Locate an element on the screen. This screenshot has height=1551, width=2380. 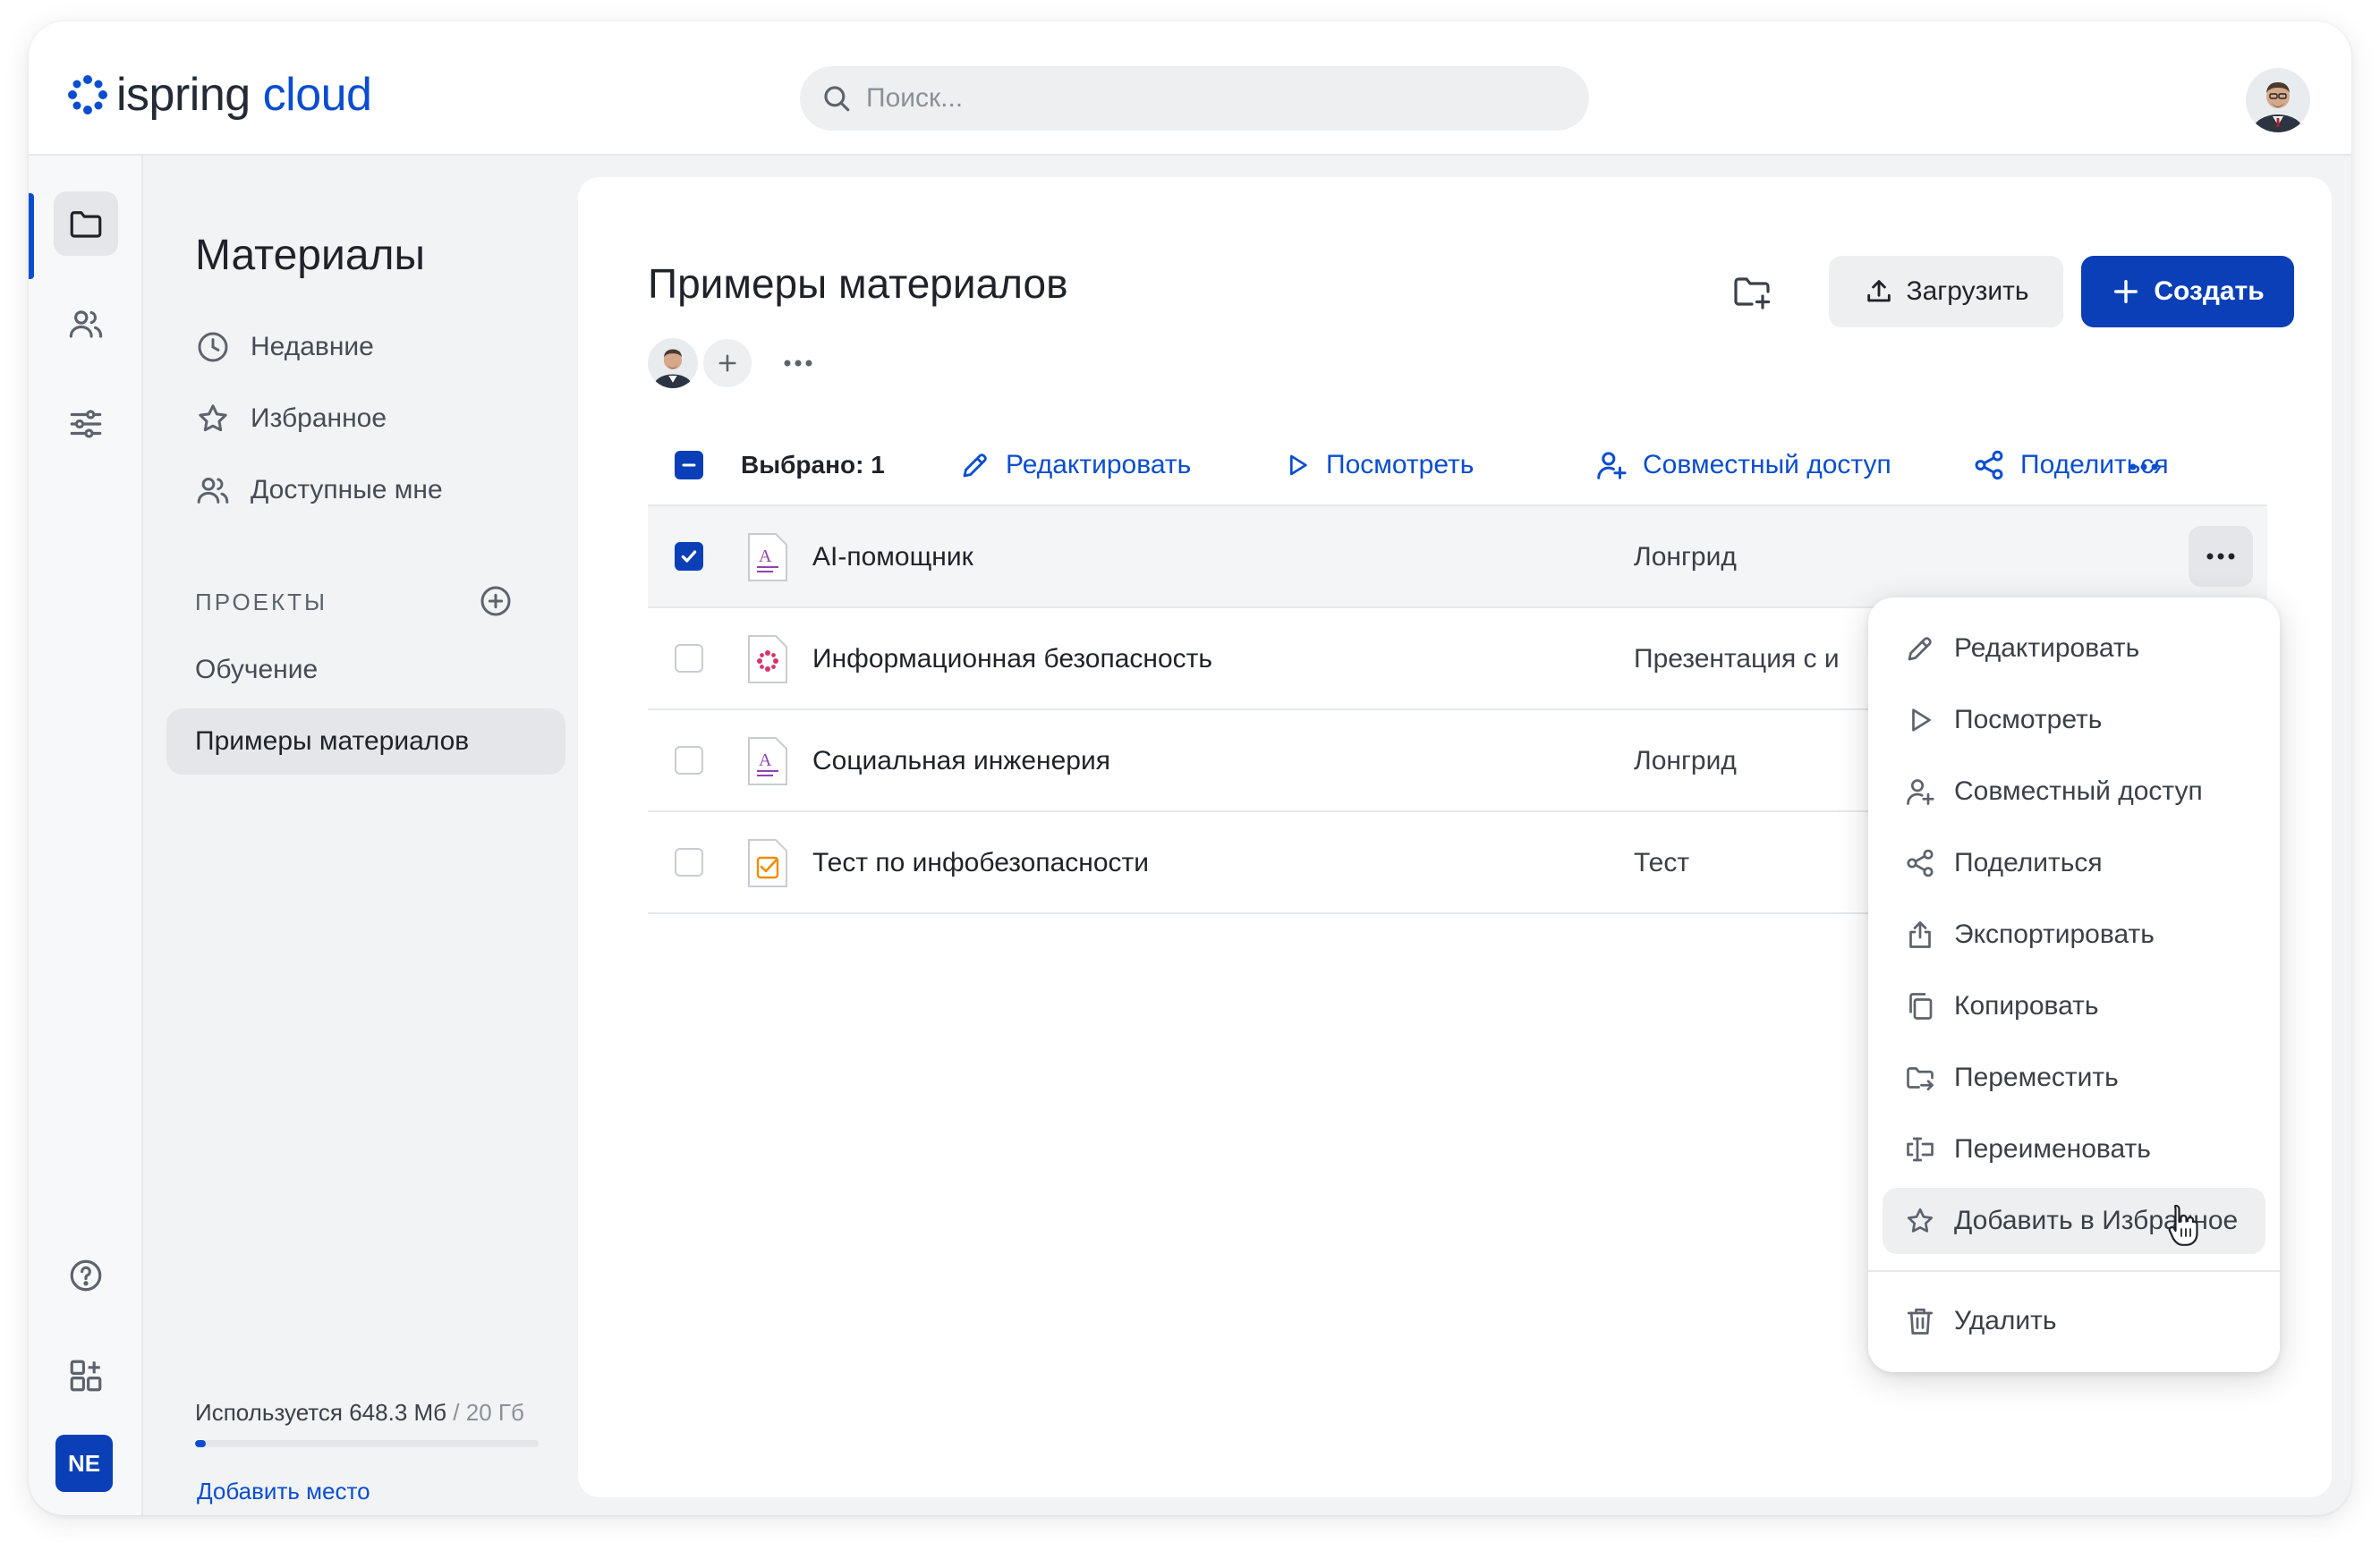
check-icon is located at coordinates (689, 557).